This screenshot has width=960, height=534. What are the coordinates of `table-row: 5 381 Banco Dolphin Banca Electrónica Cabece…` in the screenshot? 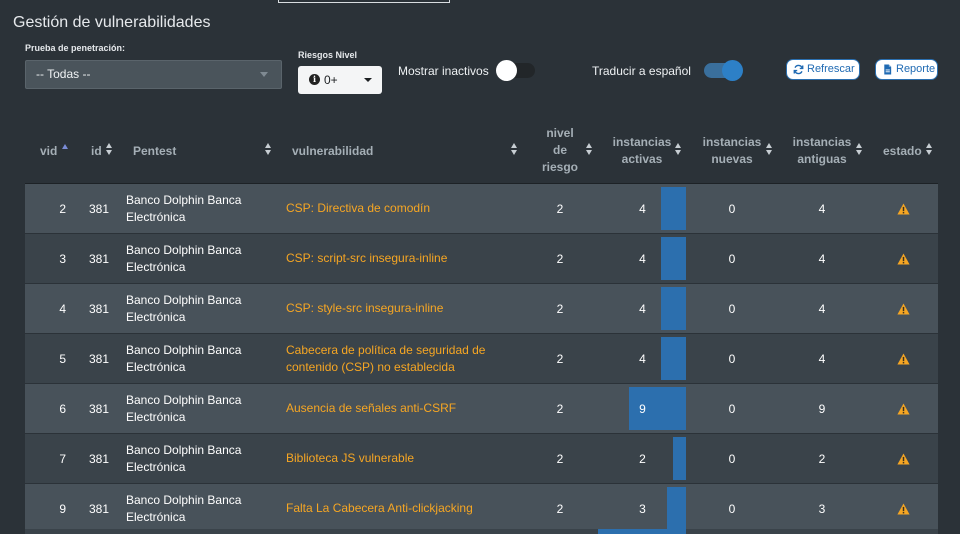 It's located at (481, 359).